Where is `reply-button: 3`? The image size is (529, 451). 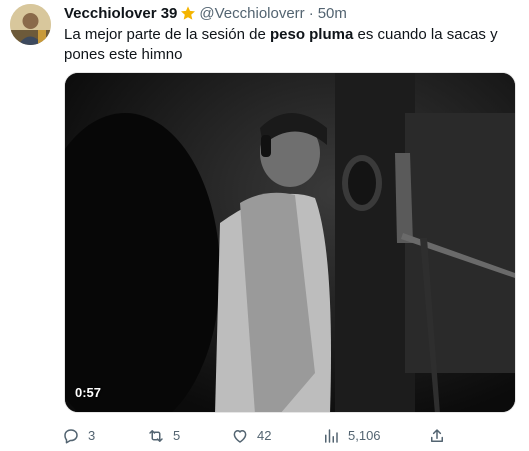
reply-button: 3 is located at coordinates (78, 436).